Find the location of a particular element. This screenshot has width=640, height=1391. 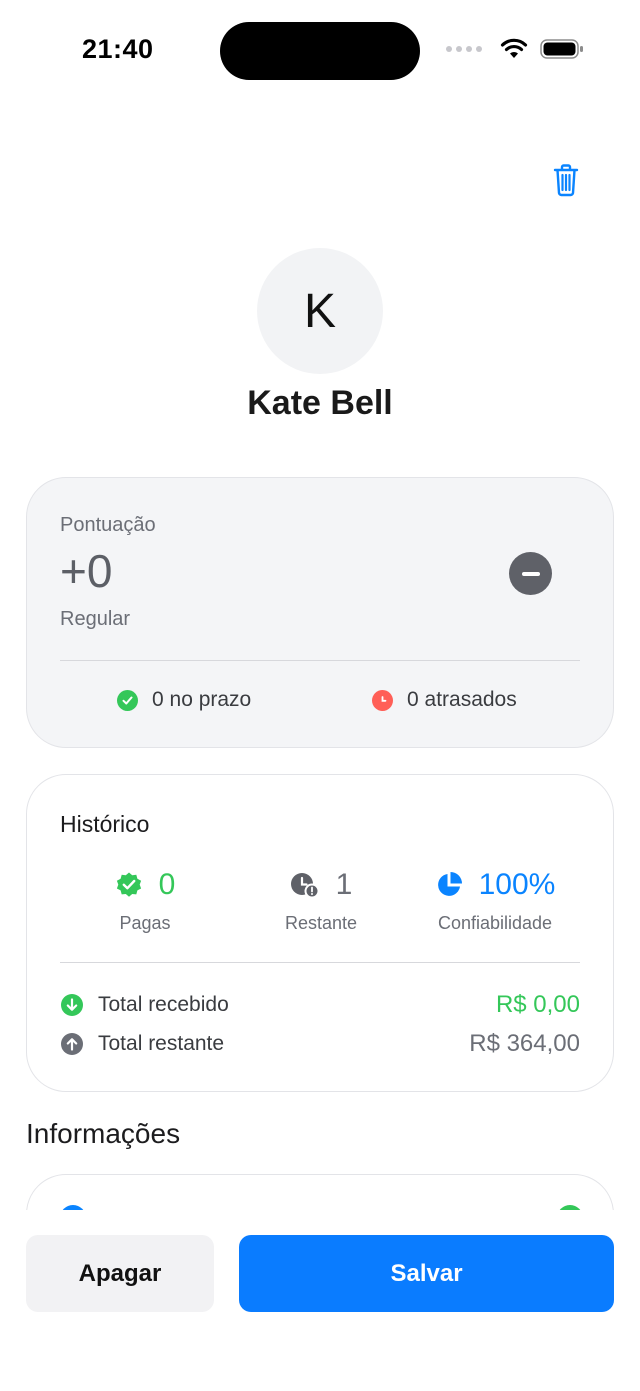

avatar: K is located at coordinates (320, 311).